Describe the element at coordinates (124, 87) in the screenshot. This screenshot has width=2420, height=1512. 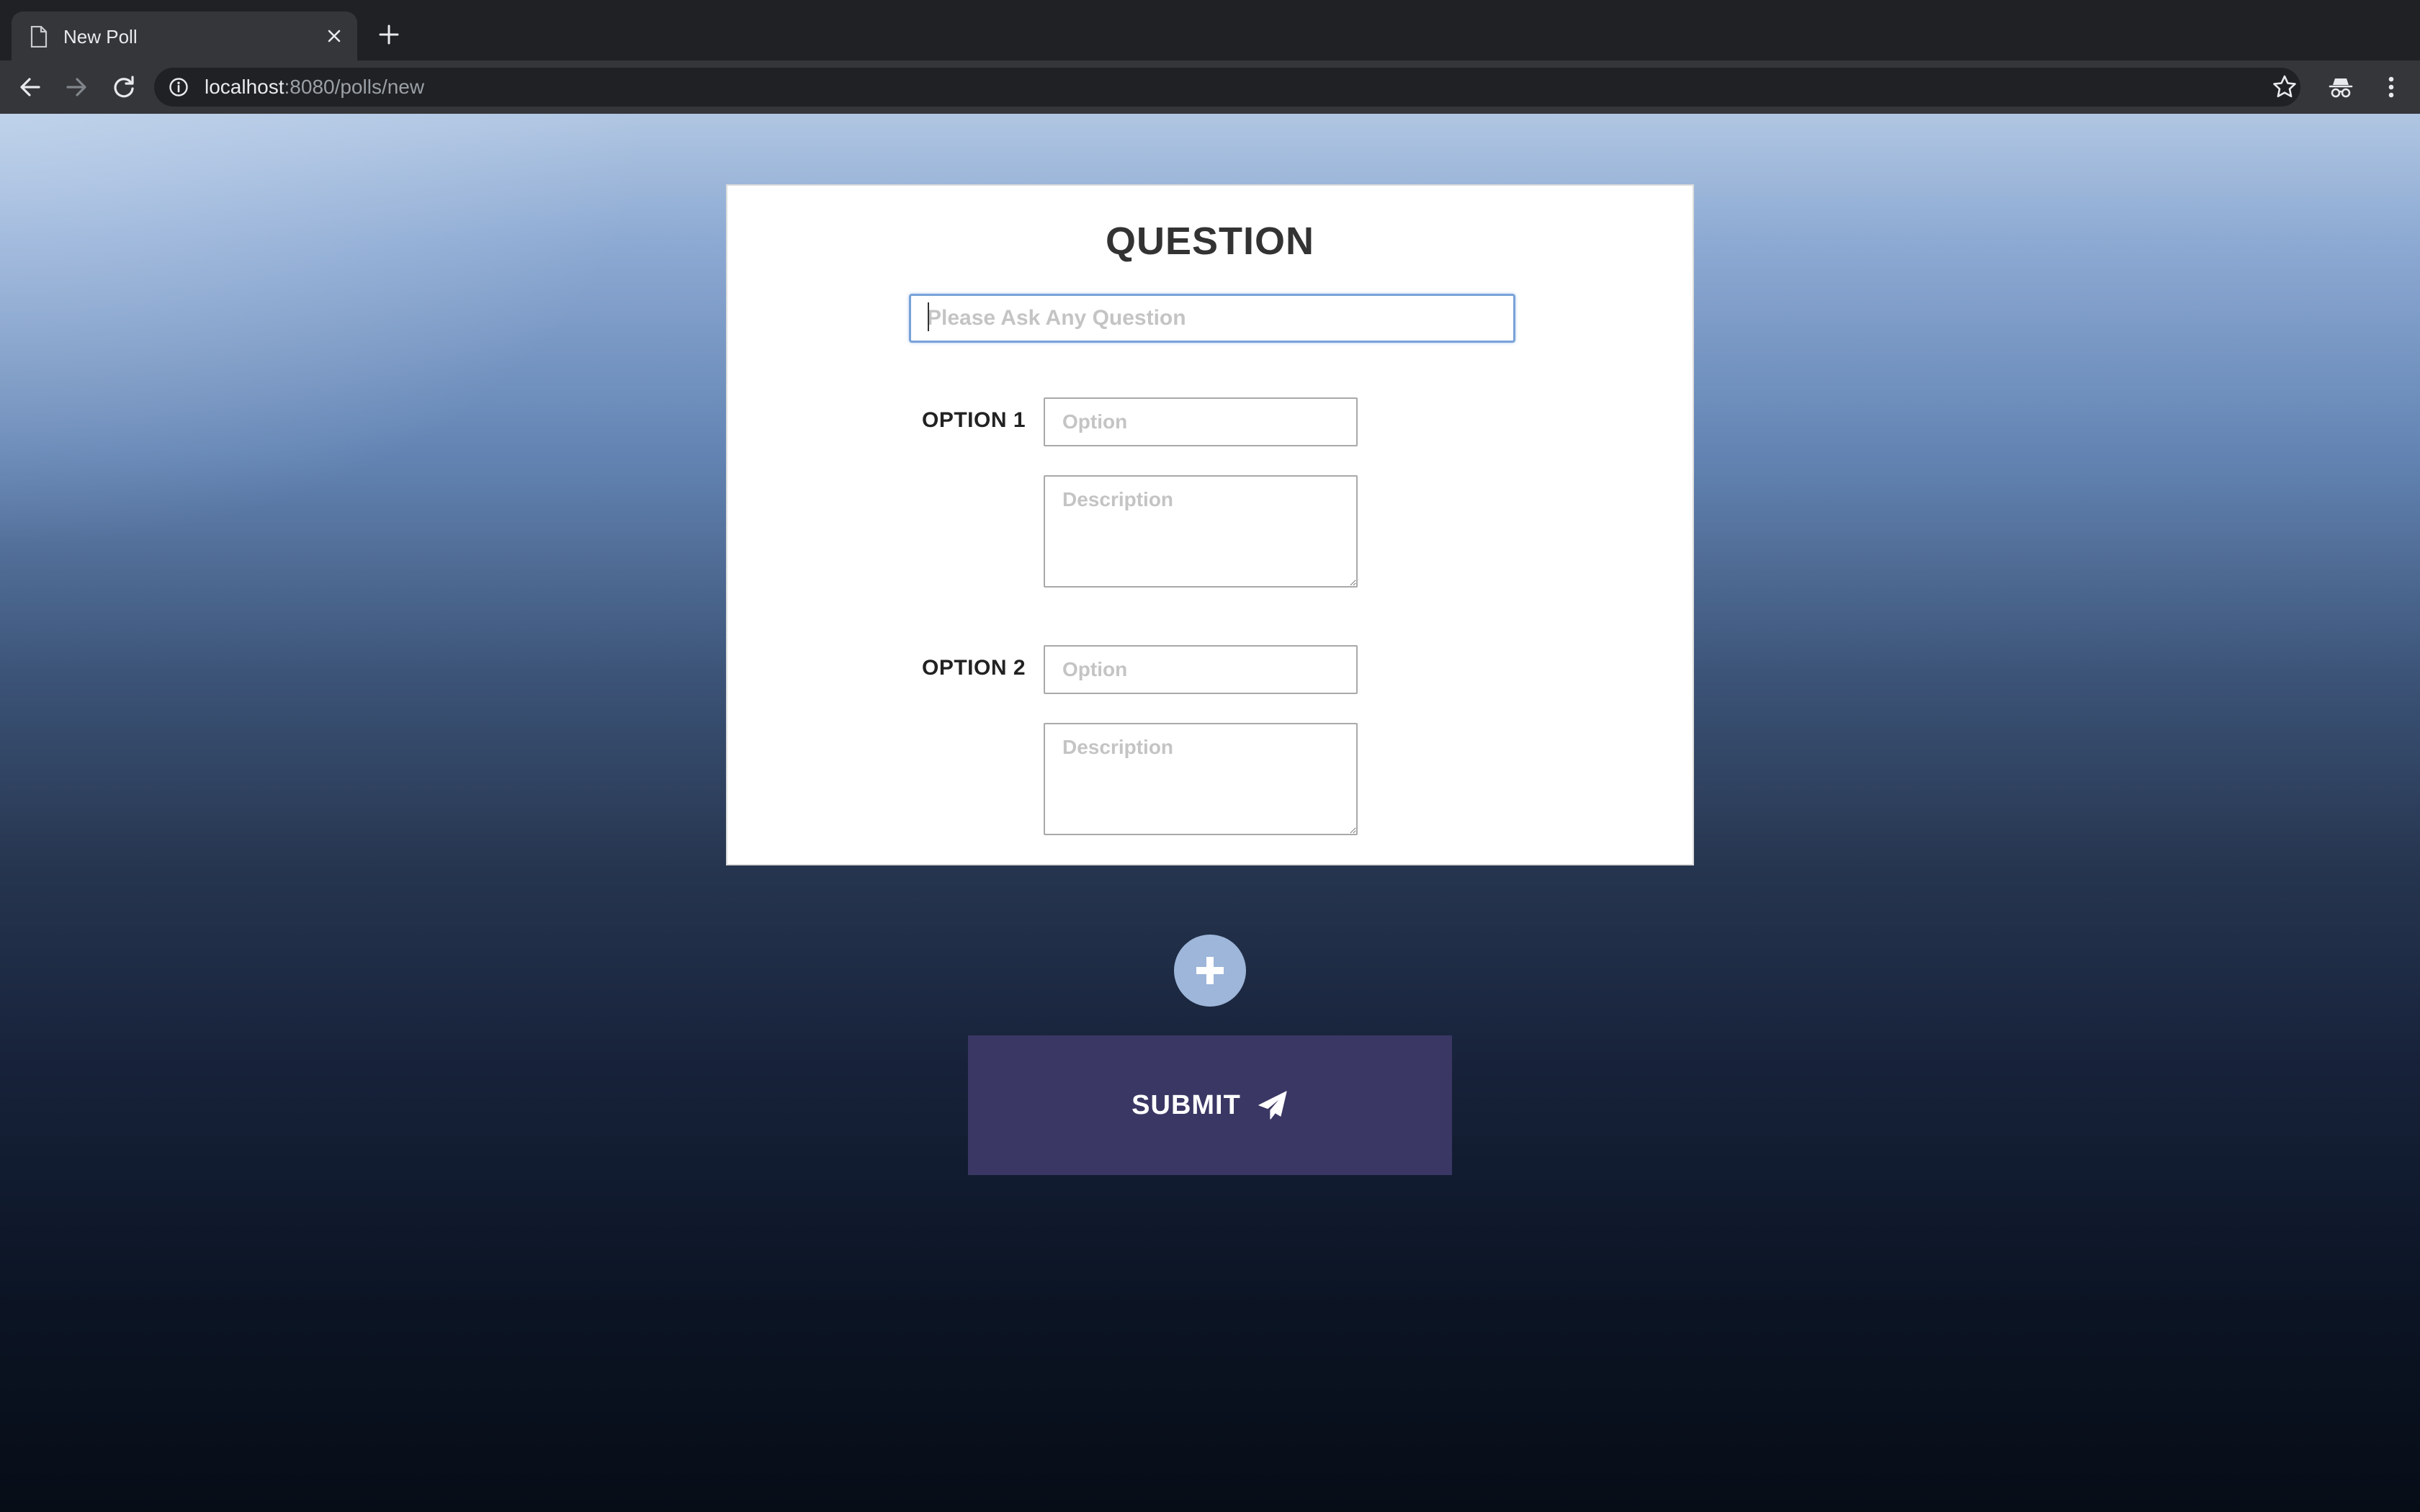
I see `reload-icon` at that location.